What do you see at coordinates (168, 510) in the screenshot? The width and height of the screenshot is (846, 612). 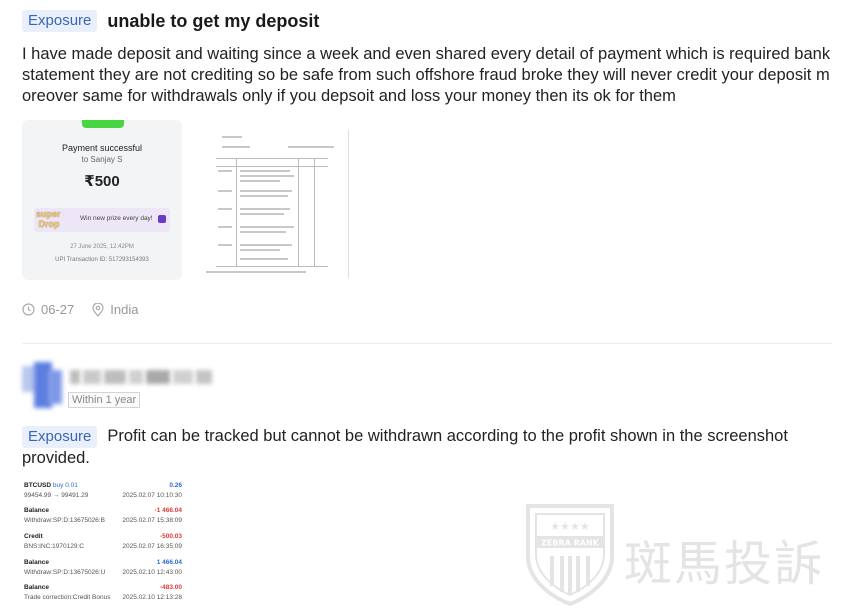 I see `trade-value: -1 466.04` at bounding box center [168, 510].